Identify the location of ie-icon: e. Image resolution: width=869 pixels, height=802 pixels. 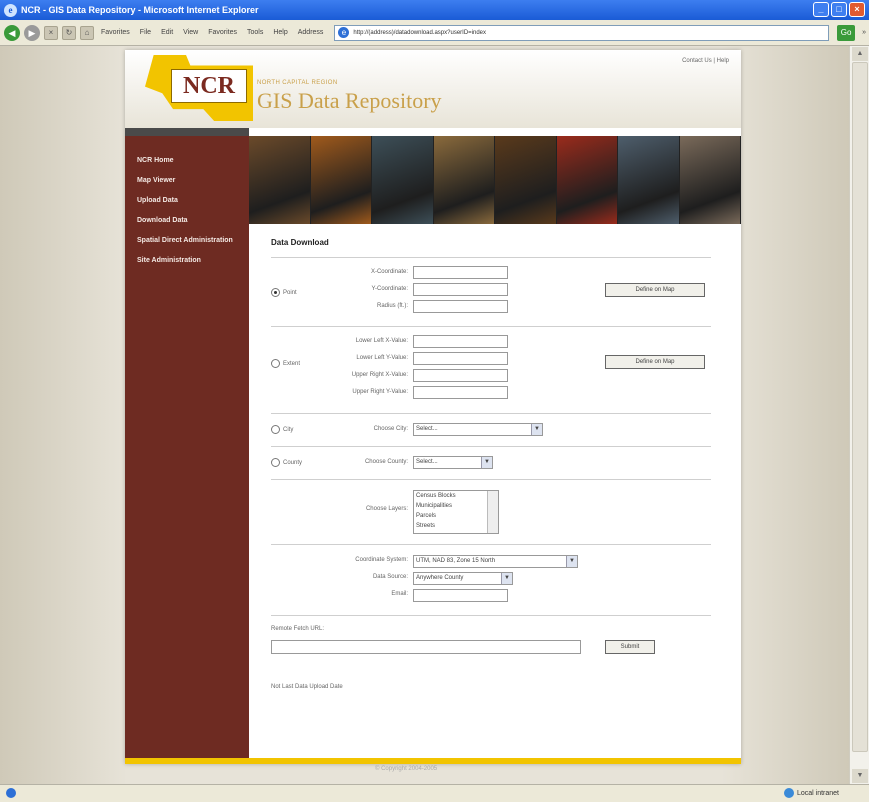
(10, 10).